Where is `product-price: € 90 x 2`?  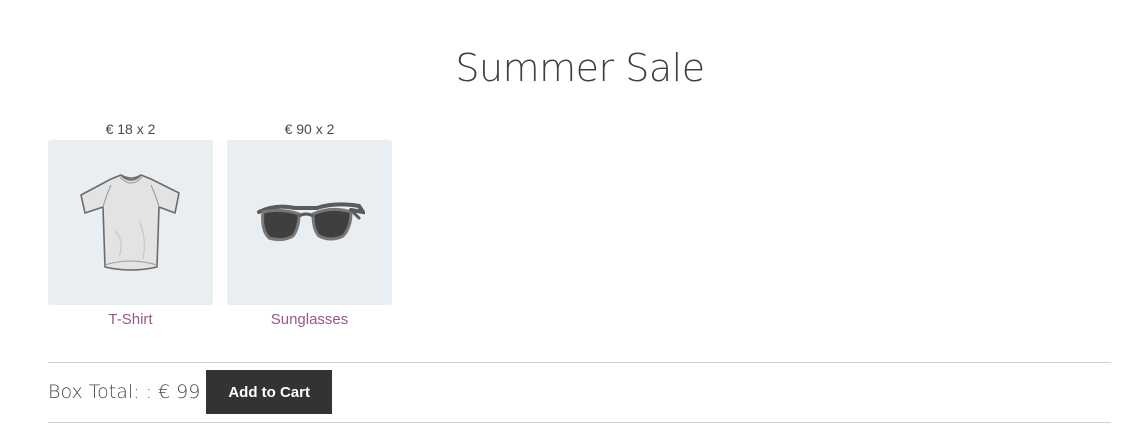
product-price: € 90 x 2 is located at coordinates (309, 129).